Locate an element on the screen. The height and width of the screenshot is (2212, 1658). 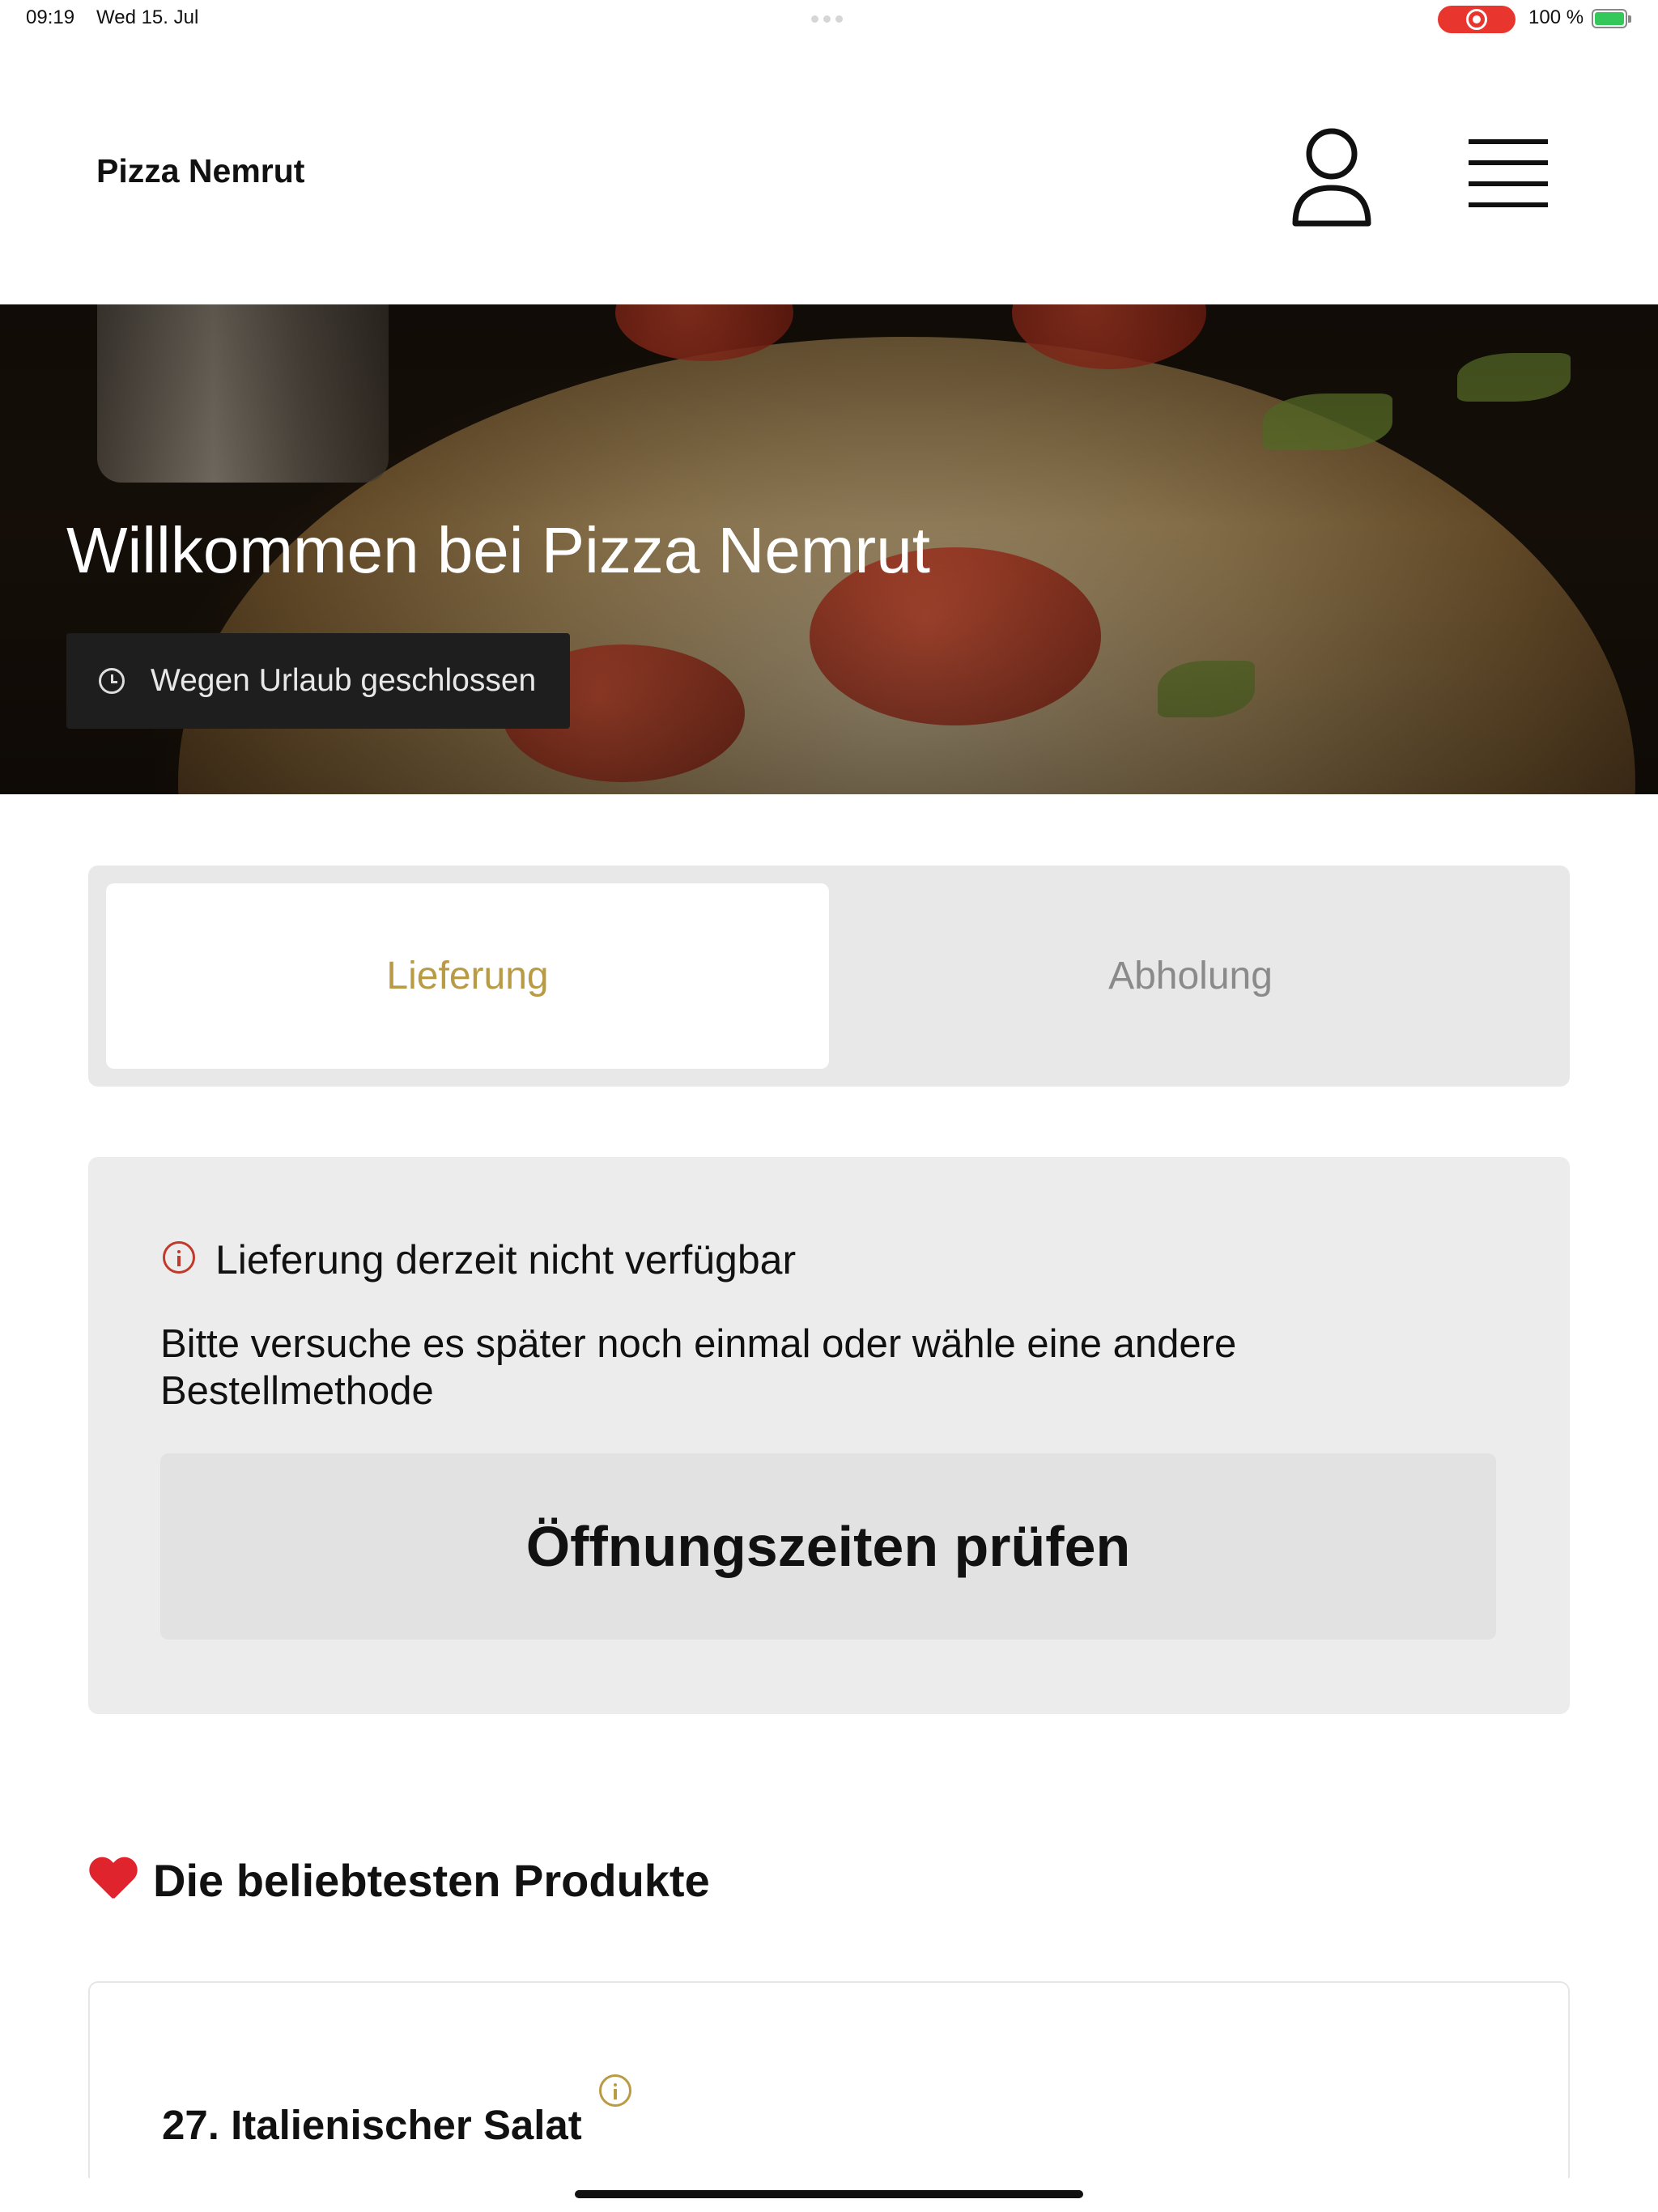
closed-status-badge: Wegen Urlaub geschlossen is located at coordinates (318, 681).